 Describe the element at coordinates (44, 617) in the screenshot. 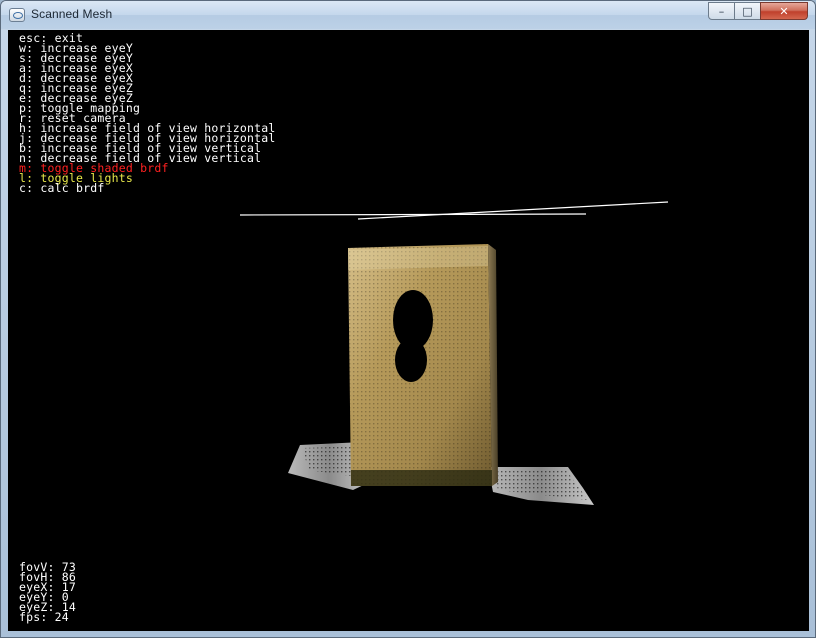

I see `status-line: fps: 24` at that location.